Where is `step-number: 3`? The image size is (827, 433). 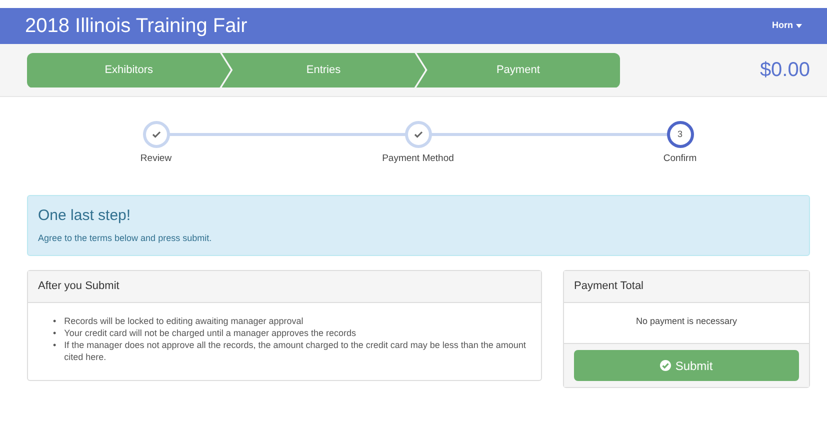 step-number: 3 is located at coordinates (679, 134).